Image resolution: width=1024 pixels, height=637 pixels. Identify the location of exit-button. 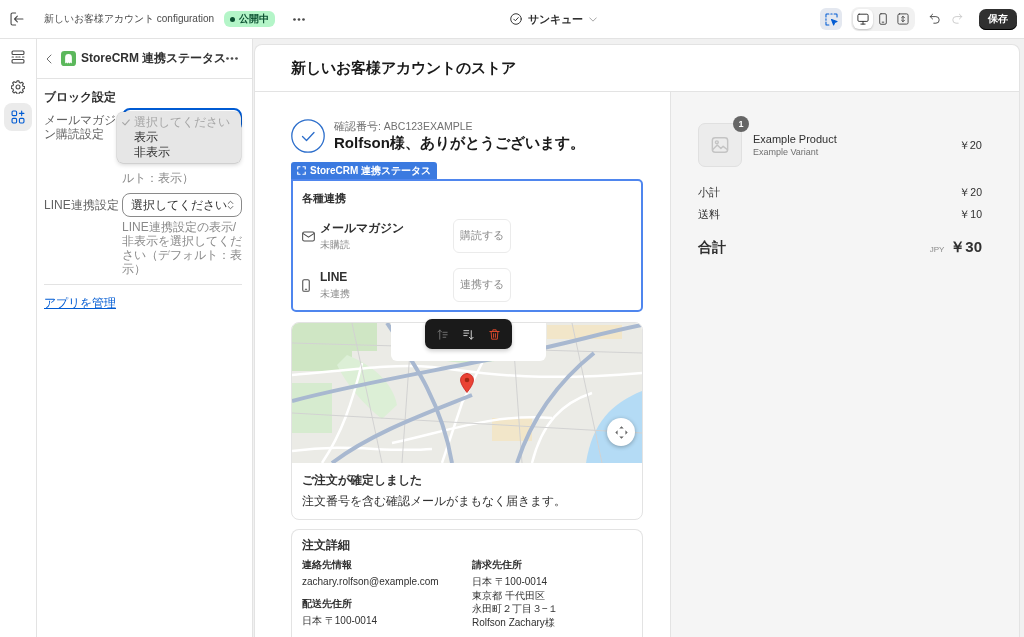
(17, 19).